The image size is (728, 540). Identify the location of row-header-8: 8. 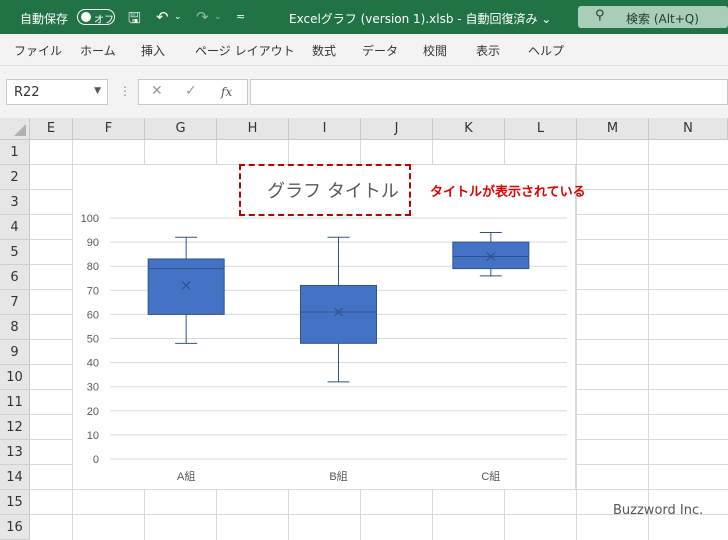
(15, 327).